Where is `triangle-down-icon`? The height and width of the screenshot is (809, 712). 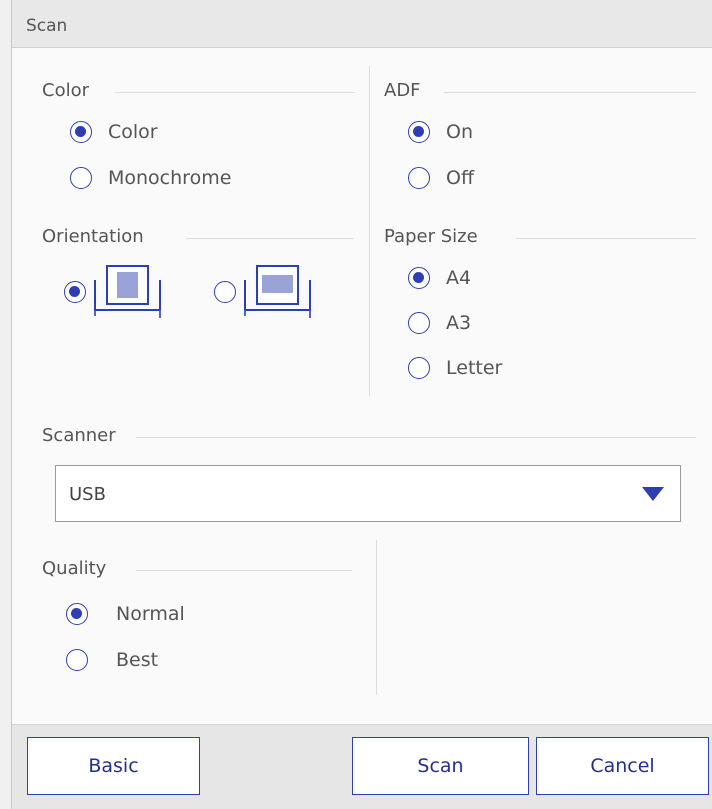
triangle-down-icon is located at coordinates (653, 494).